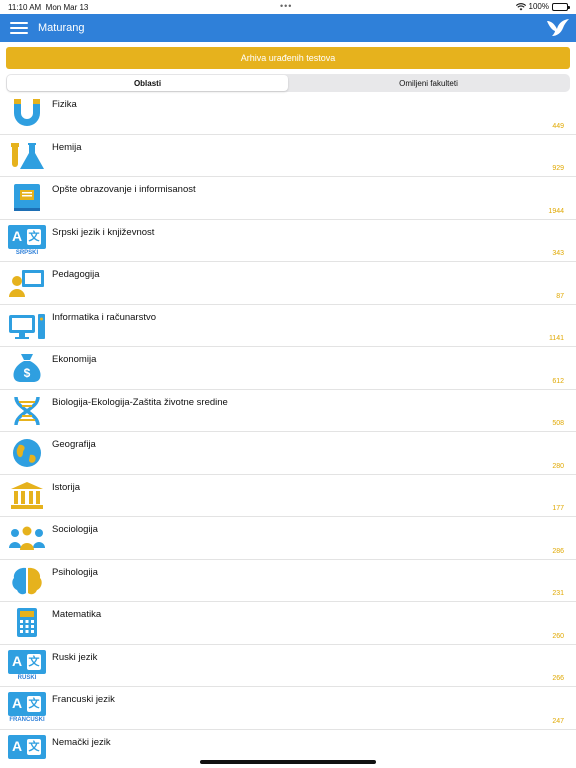 This screenshot has width=576, height=768. I want to click on battery-percent: 100%, so click(538, 6).